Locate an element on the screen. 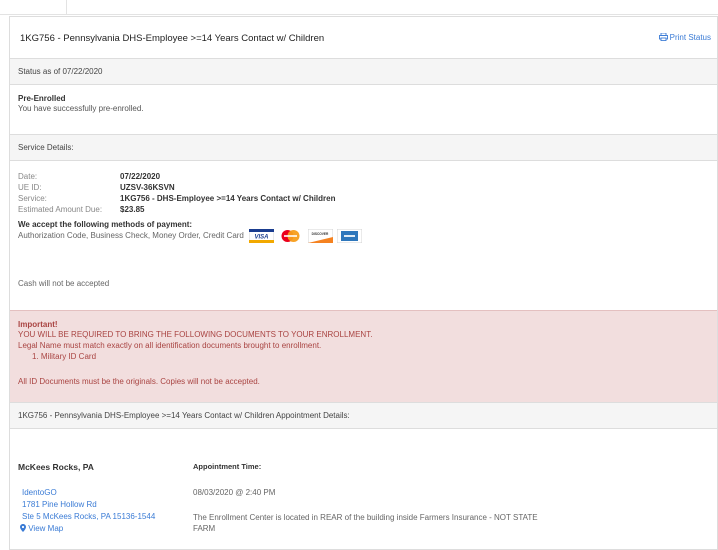  status-state: Pre-Enrolled is located at coordinates (42, 98).